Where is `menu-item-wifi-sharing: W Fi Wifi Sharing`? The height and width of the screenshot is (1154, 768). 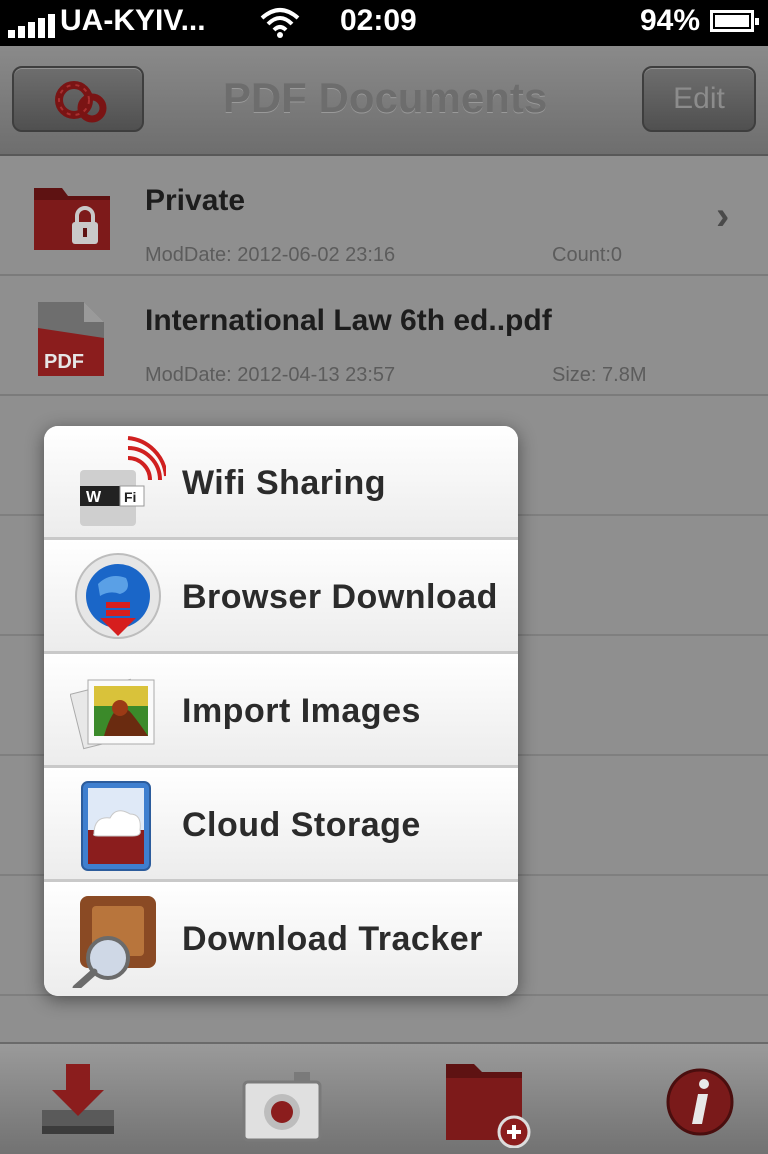 menu-item-wifi-sharing: W Fi Wifi Sharing is located at coordinates (281, 483).